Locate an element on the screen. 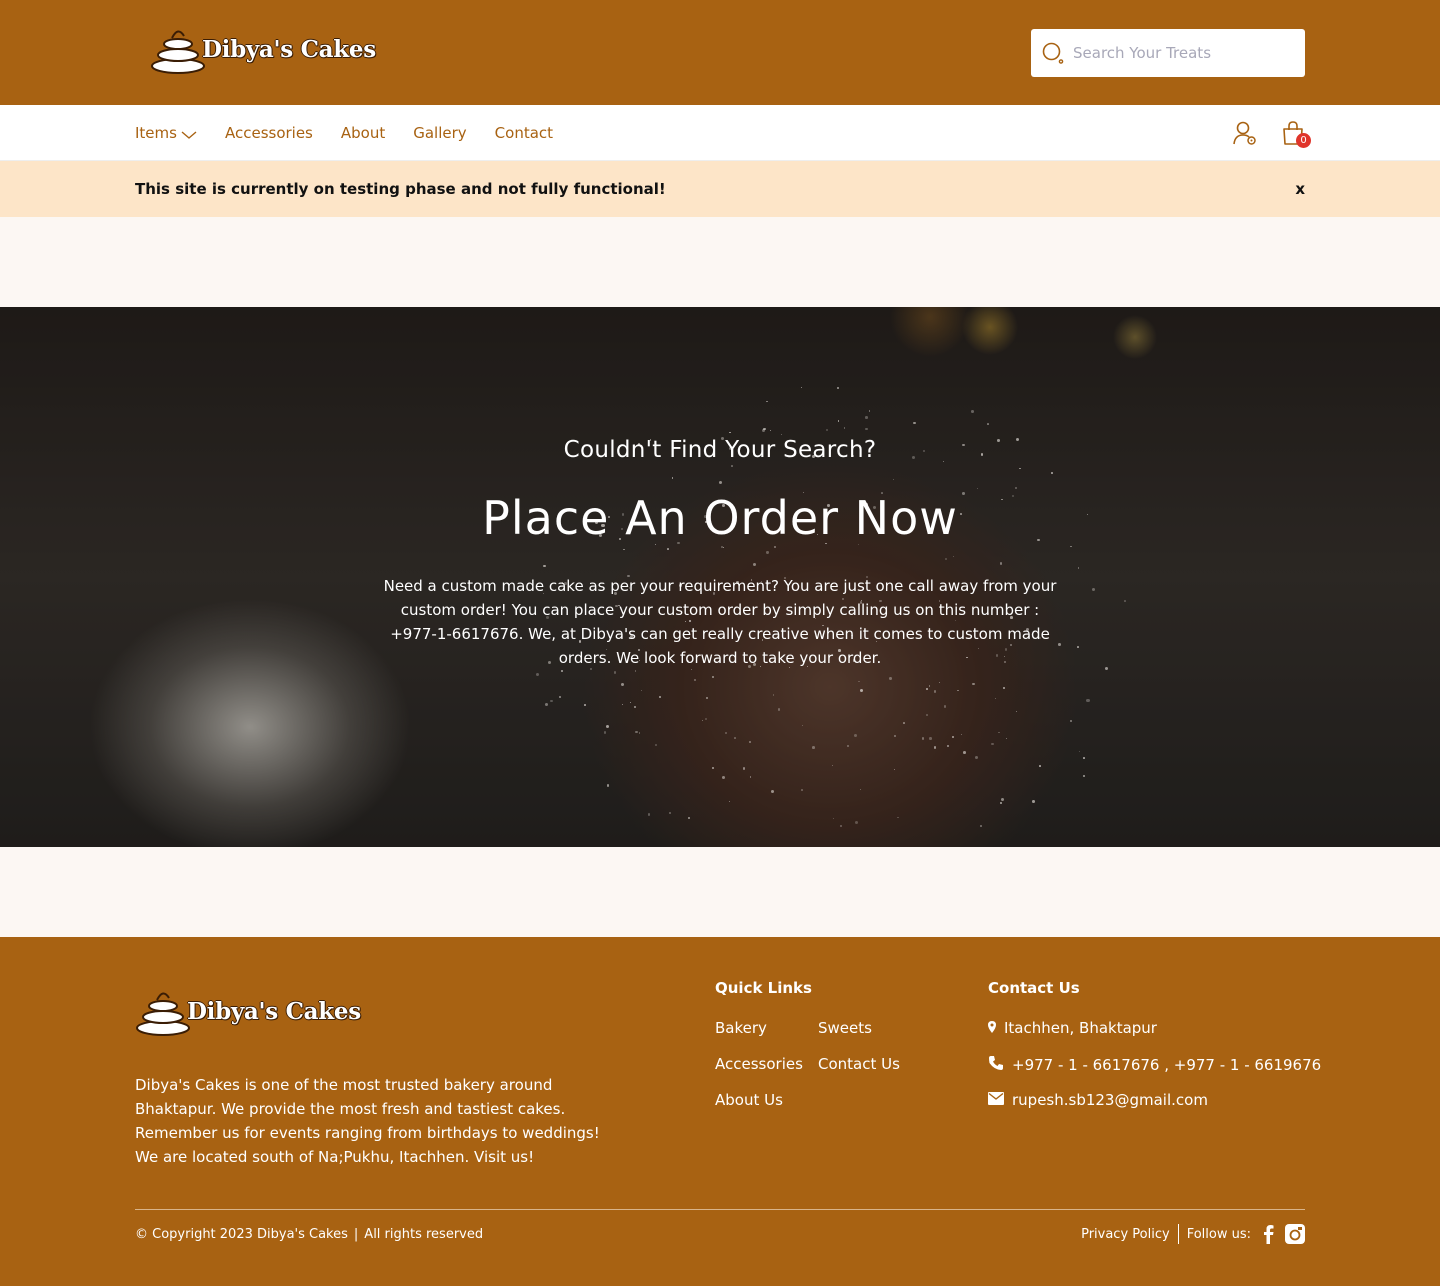 This screenshot has width=1440, height=1286. nav-item-gallery: Gallery is located at coordinates (439, 133).